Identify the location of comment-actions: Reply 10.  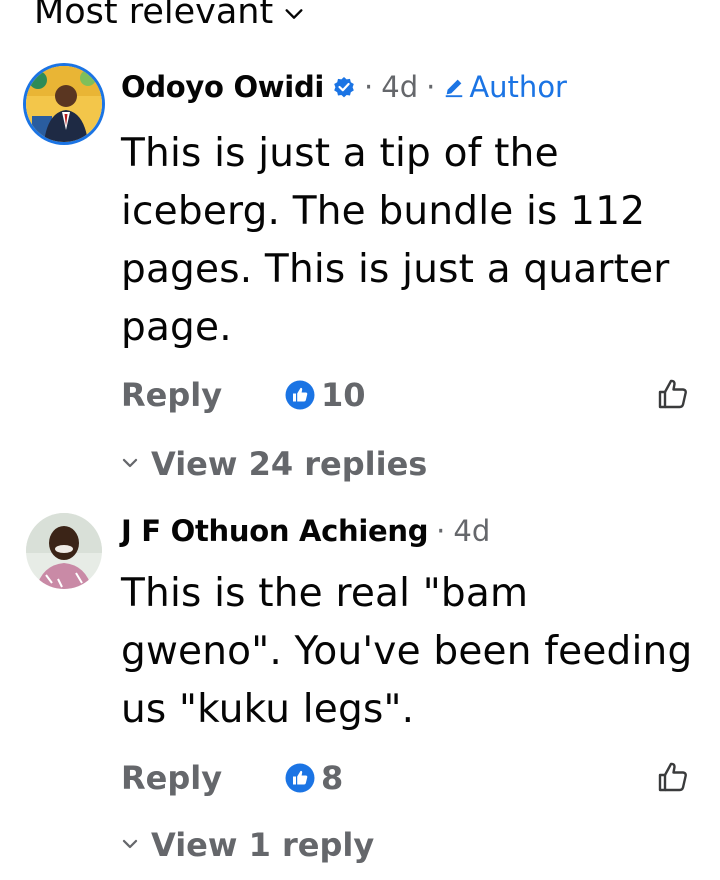
(411, 398).